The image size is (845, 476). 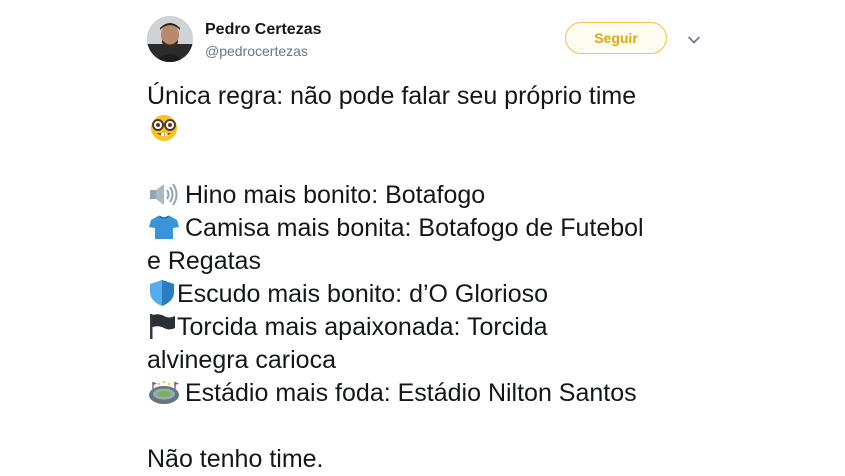 I want to click on tweet-line: Hino mais bonito: Botafogo, so click(x=427, y=195).